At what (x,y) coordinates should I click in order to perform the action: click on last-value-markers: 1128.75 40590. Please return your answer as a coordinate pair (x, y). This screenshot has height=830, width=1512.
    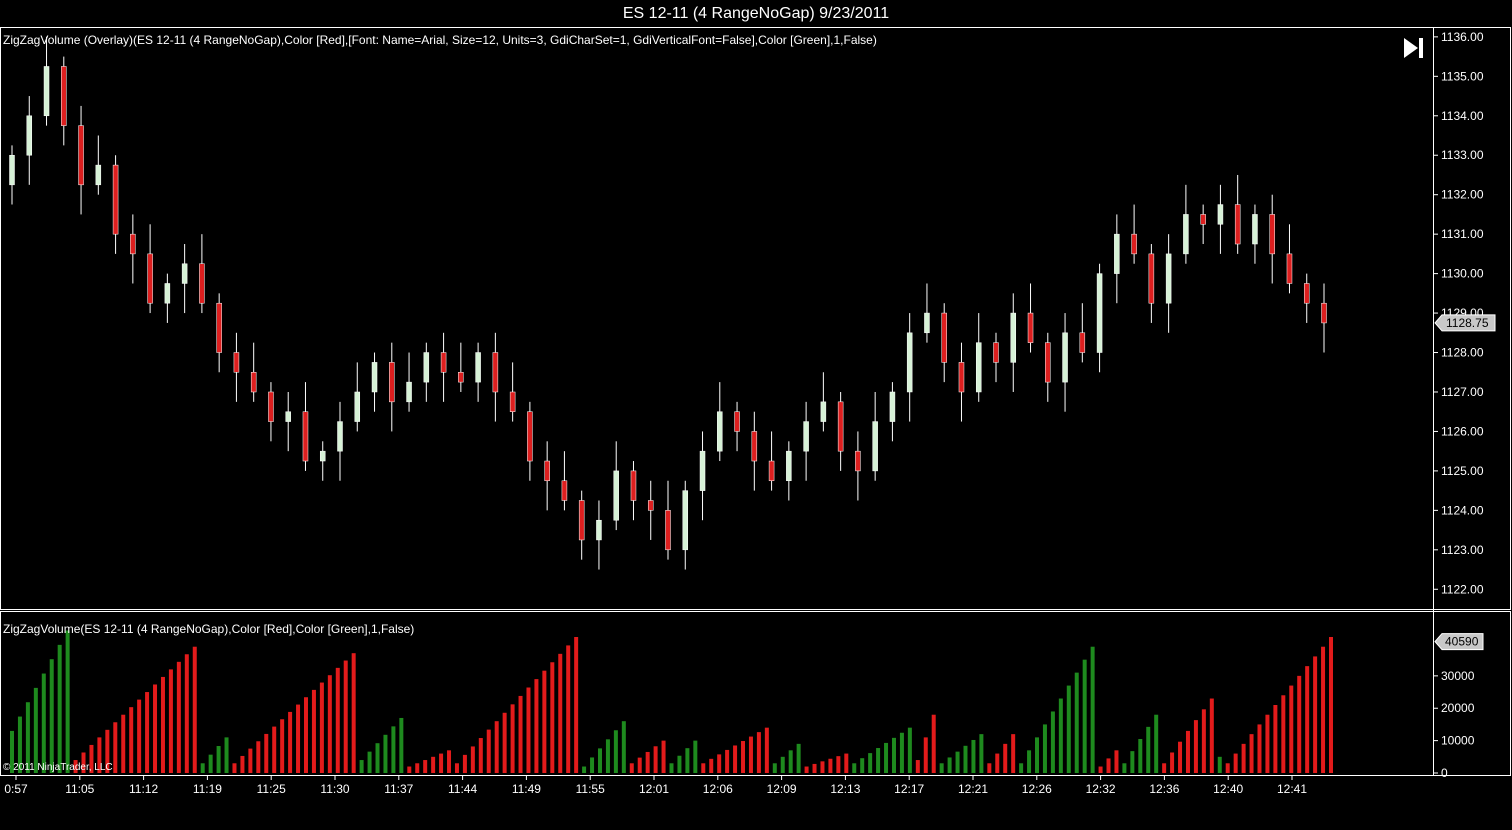
    Looking at the image, I should click on (1465, 482).